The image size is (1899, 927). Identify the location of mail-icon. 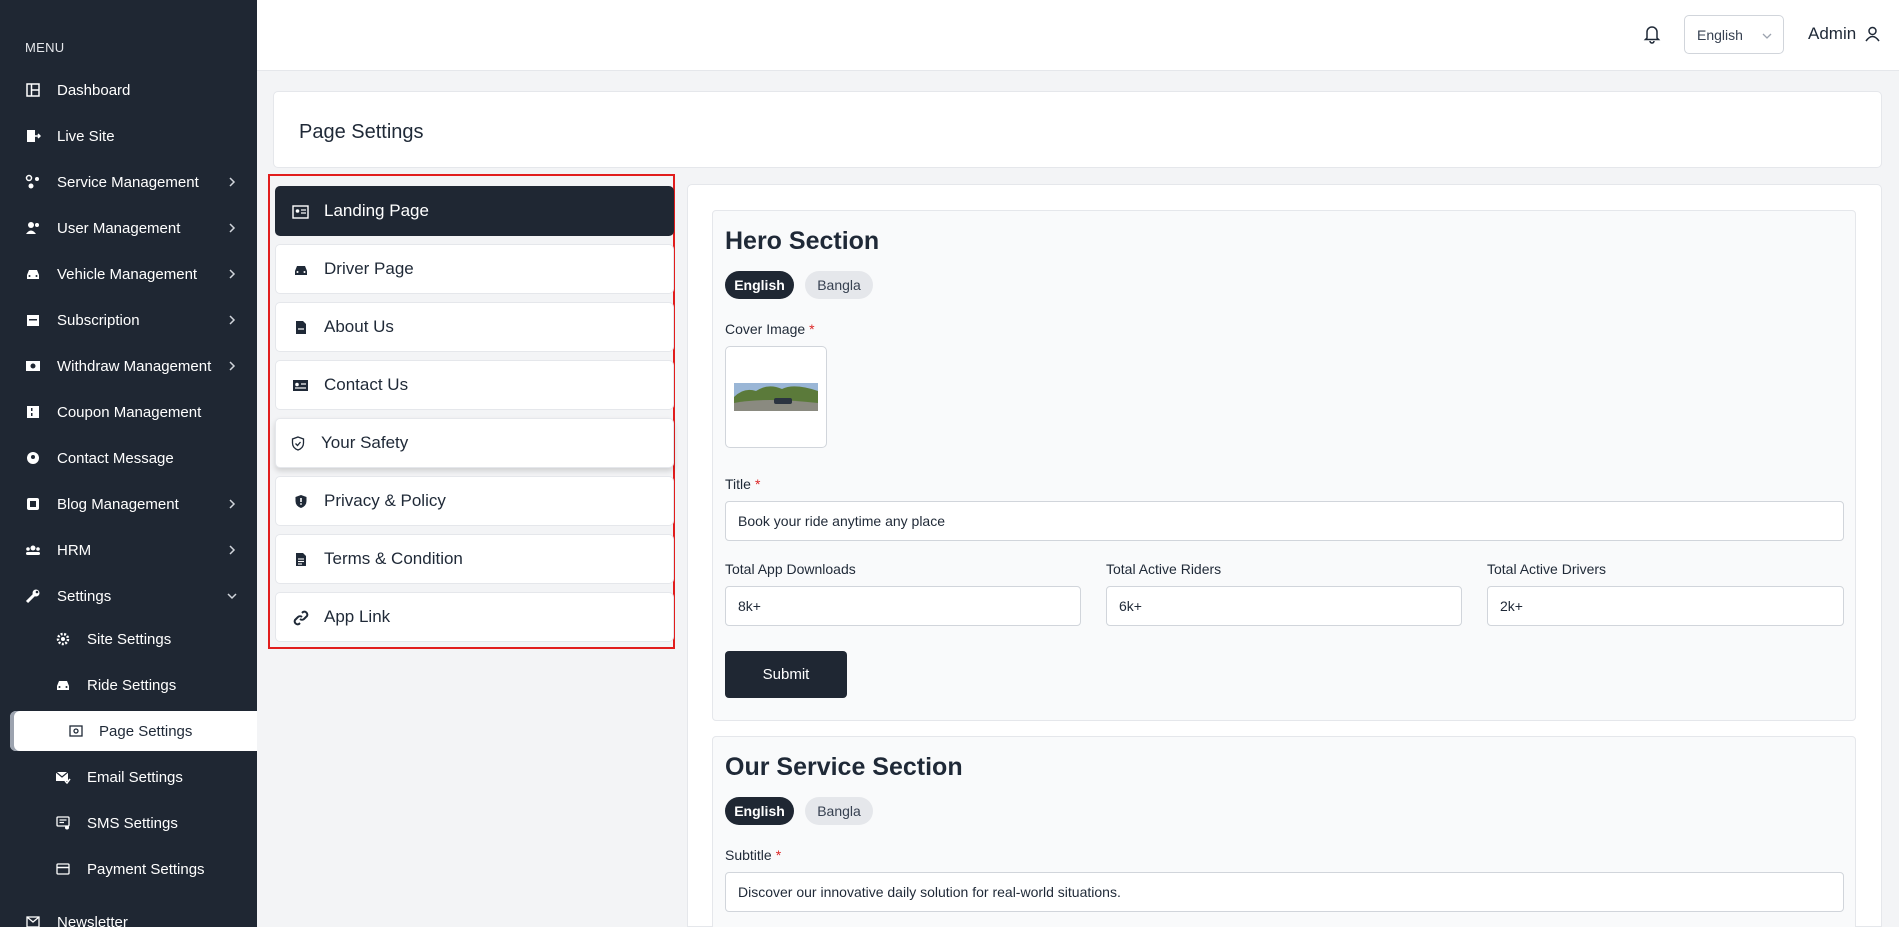
(33, 920).